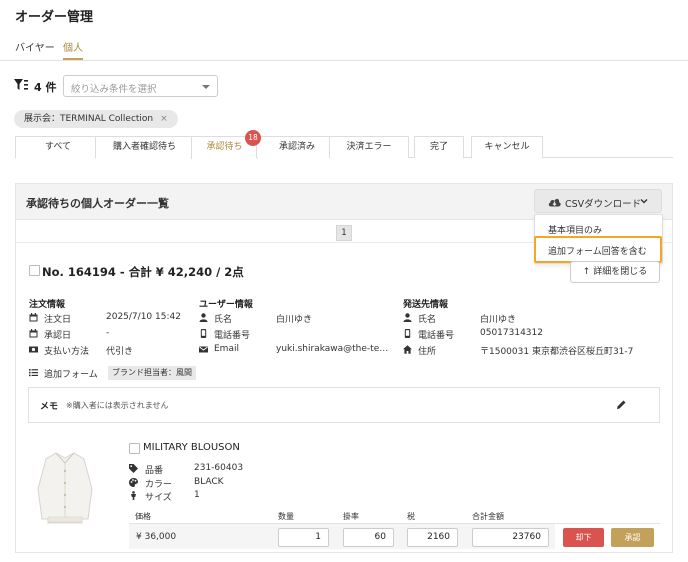 This screenshot has width=688, height=562. What do you see at coordinates (156, 537) in the screenshot?
I see `price-value: ¥ 36,000` at bounding box center [156, 537].